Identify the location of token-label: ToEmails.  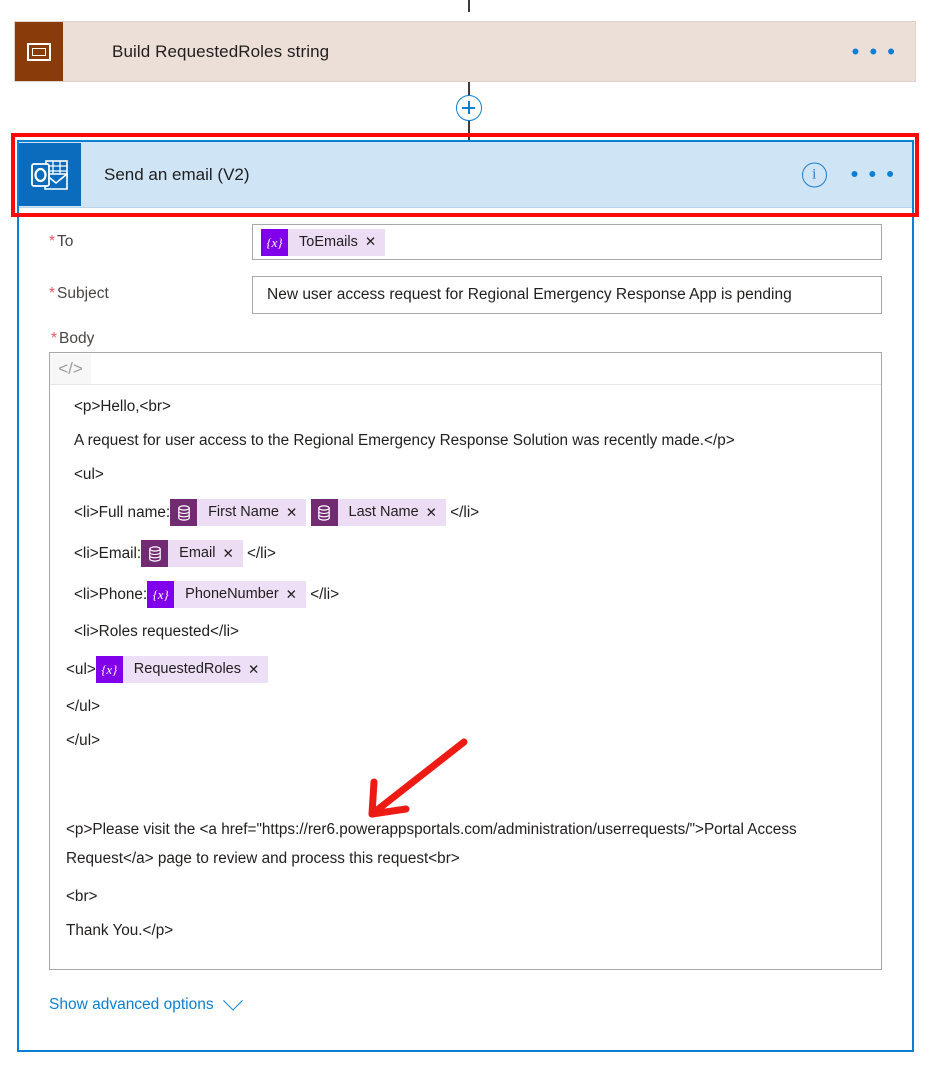
(328, 242).